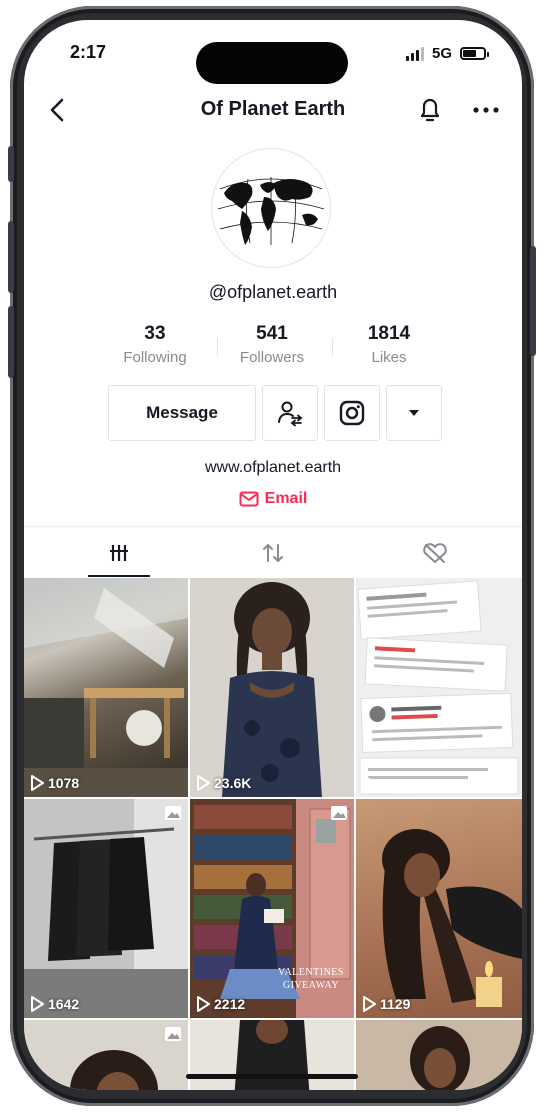 Image resolution: width=546 pixels, height=1113 pixels. I want to click on thumbnail-reviews-collage, so click(439, 687).